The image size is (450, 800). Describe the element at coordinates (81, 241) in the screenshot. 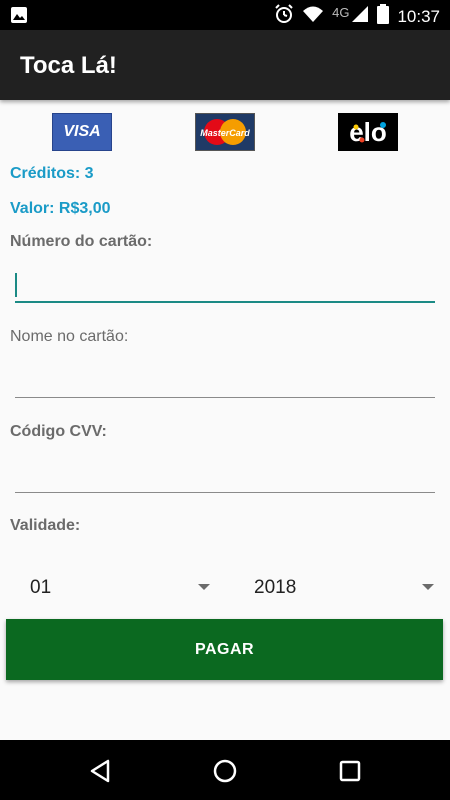

I see `card-number-label: Número do cartão:` at that location.